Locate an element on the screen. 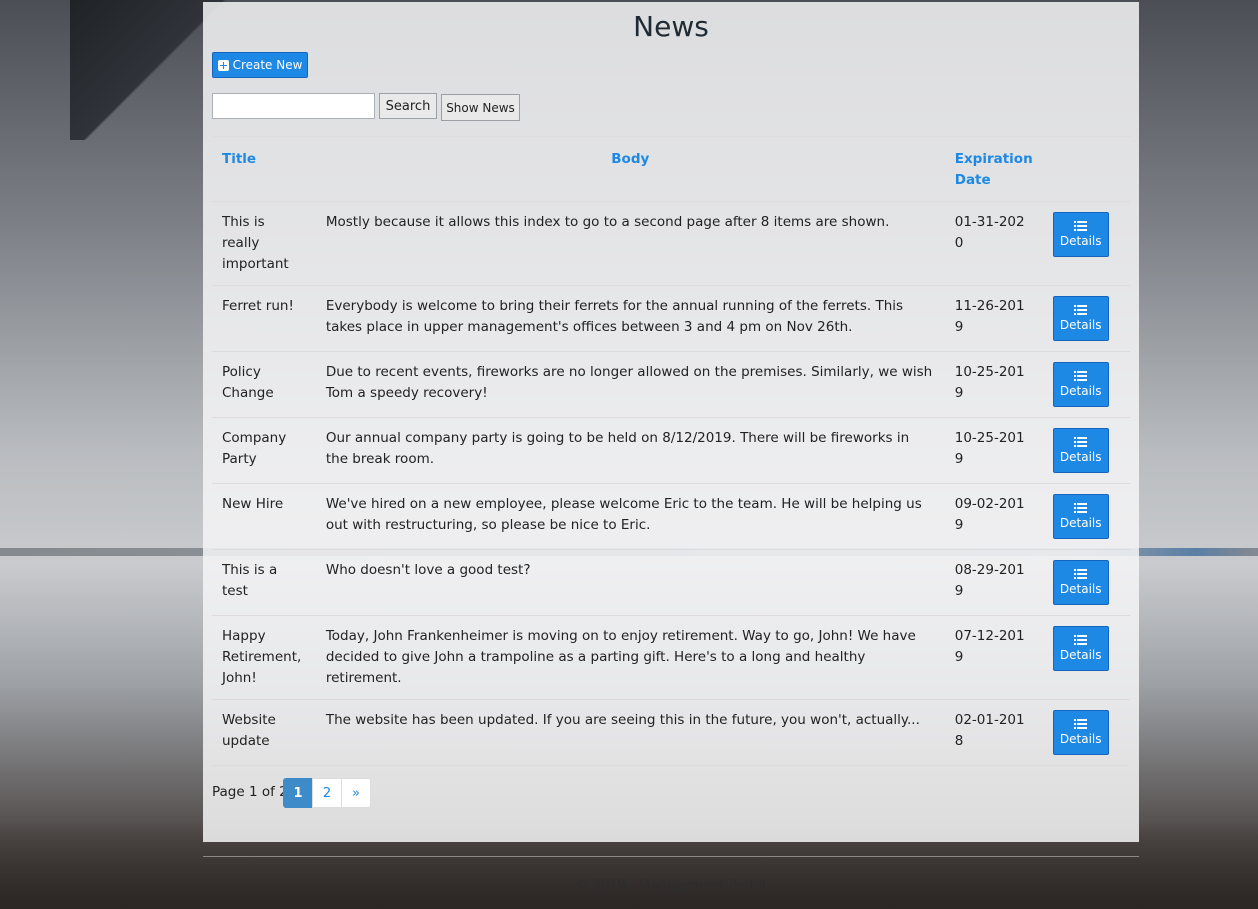 Image resolution: width=1258 pixels, height=909 pixels. create-new-label: Create New is located at coordinates (267, 65).